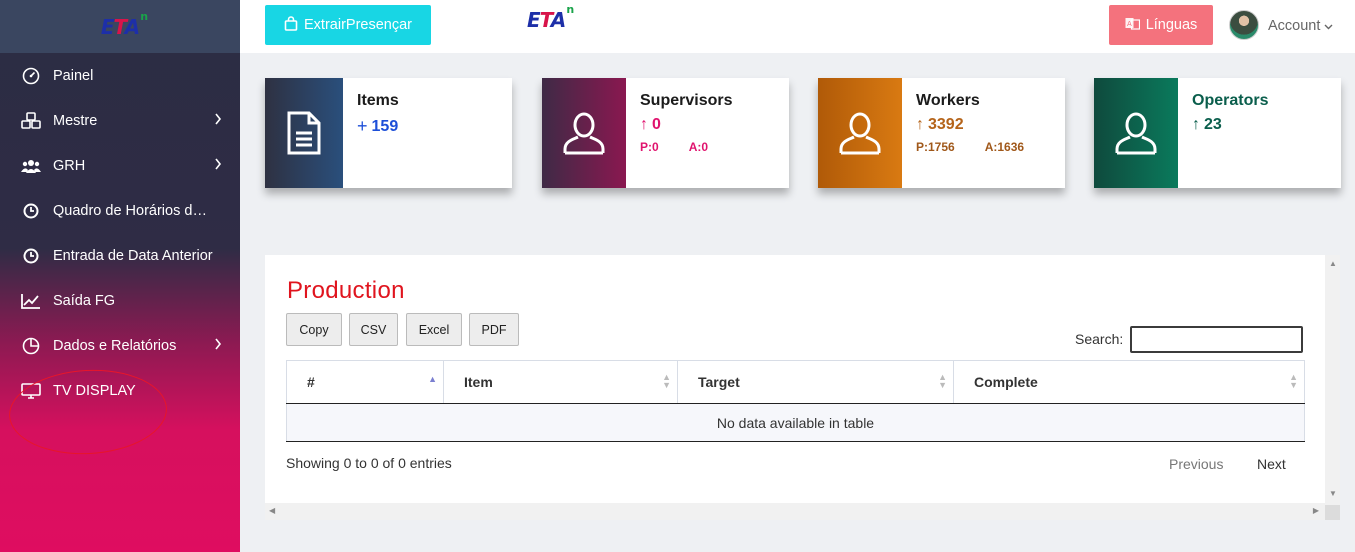  Describe the element at coordinates (1161, 25) in the screenshot. I see `languages-button: A Línguas` at that location.